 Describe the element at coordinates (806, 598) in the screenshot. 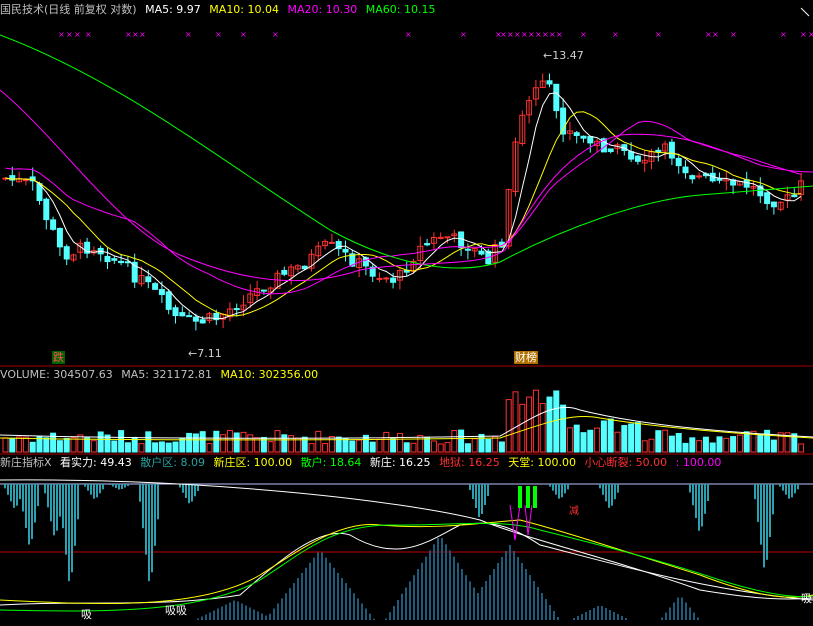

I see `xi-signal-label-right: 吸` at that location.